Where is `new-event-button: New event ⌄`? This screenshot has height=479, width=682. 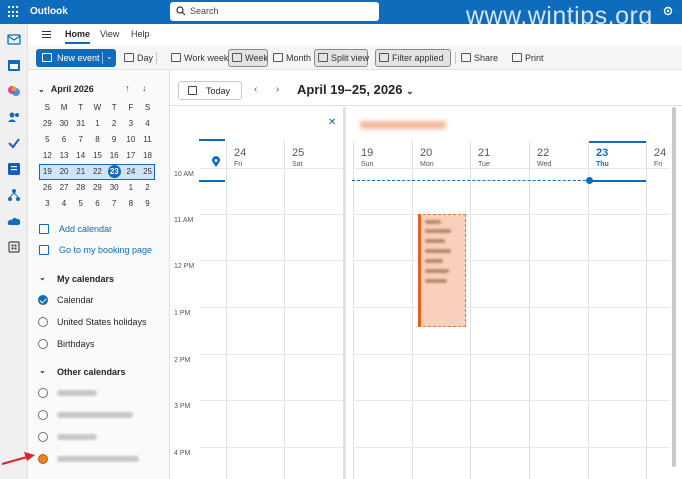
new-event-button: New event ⌄ is located at coordinates (76, 58).